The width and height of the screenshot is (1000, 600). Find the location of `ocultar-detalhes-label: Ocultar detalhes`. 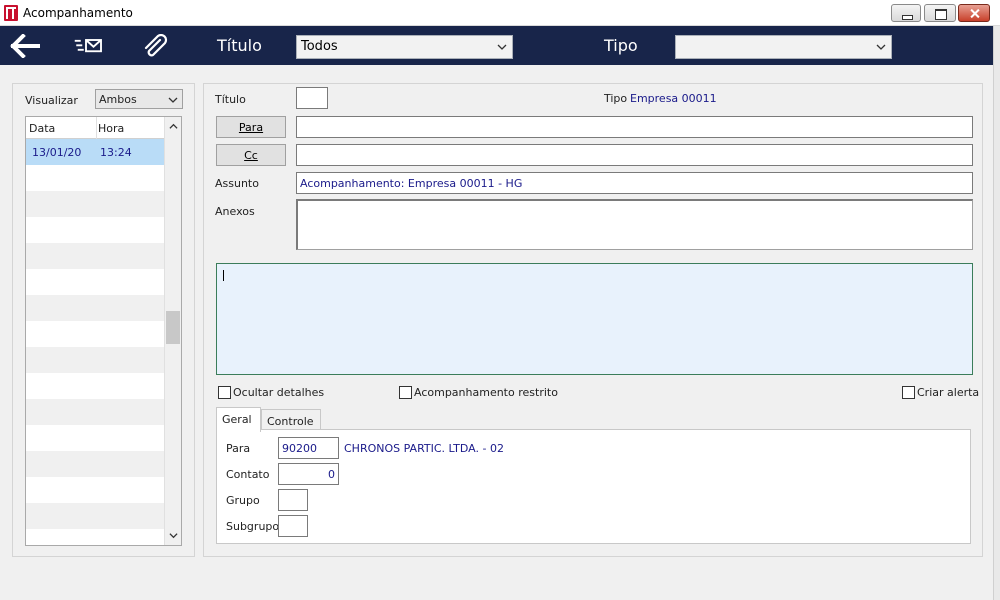

ocultar-detalhes-label: Ocultar detalhes is located at coordinates (279, 392).